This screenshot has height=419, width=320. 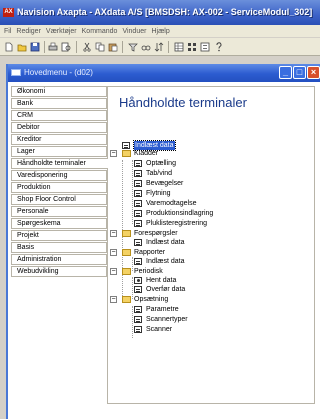 I want to click on nav-item-varedisponering: Varedisponering, so click(x=59, y=175).